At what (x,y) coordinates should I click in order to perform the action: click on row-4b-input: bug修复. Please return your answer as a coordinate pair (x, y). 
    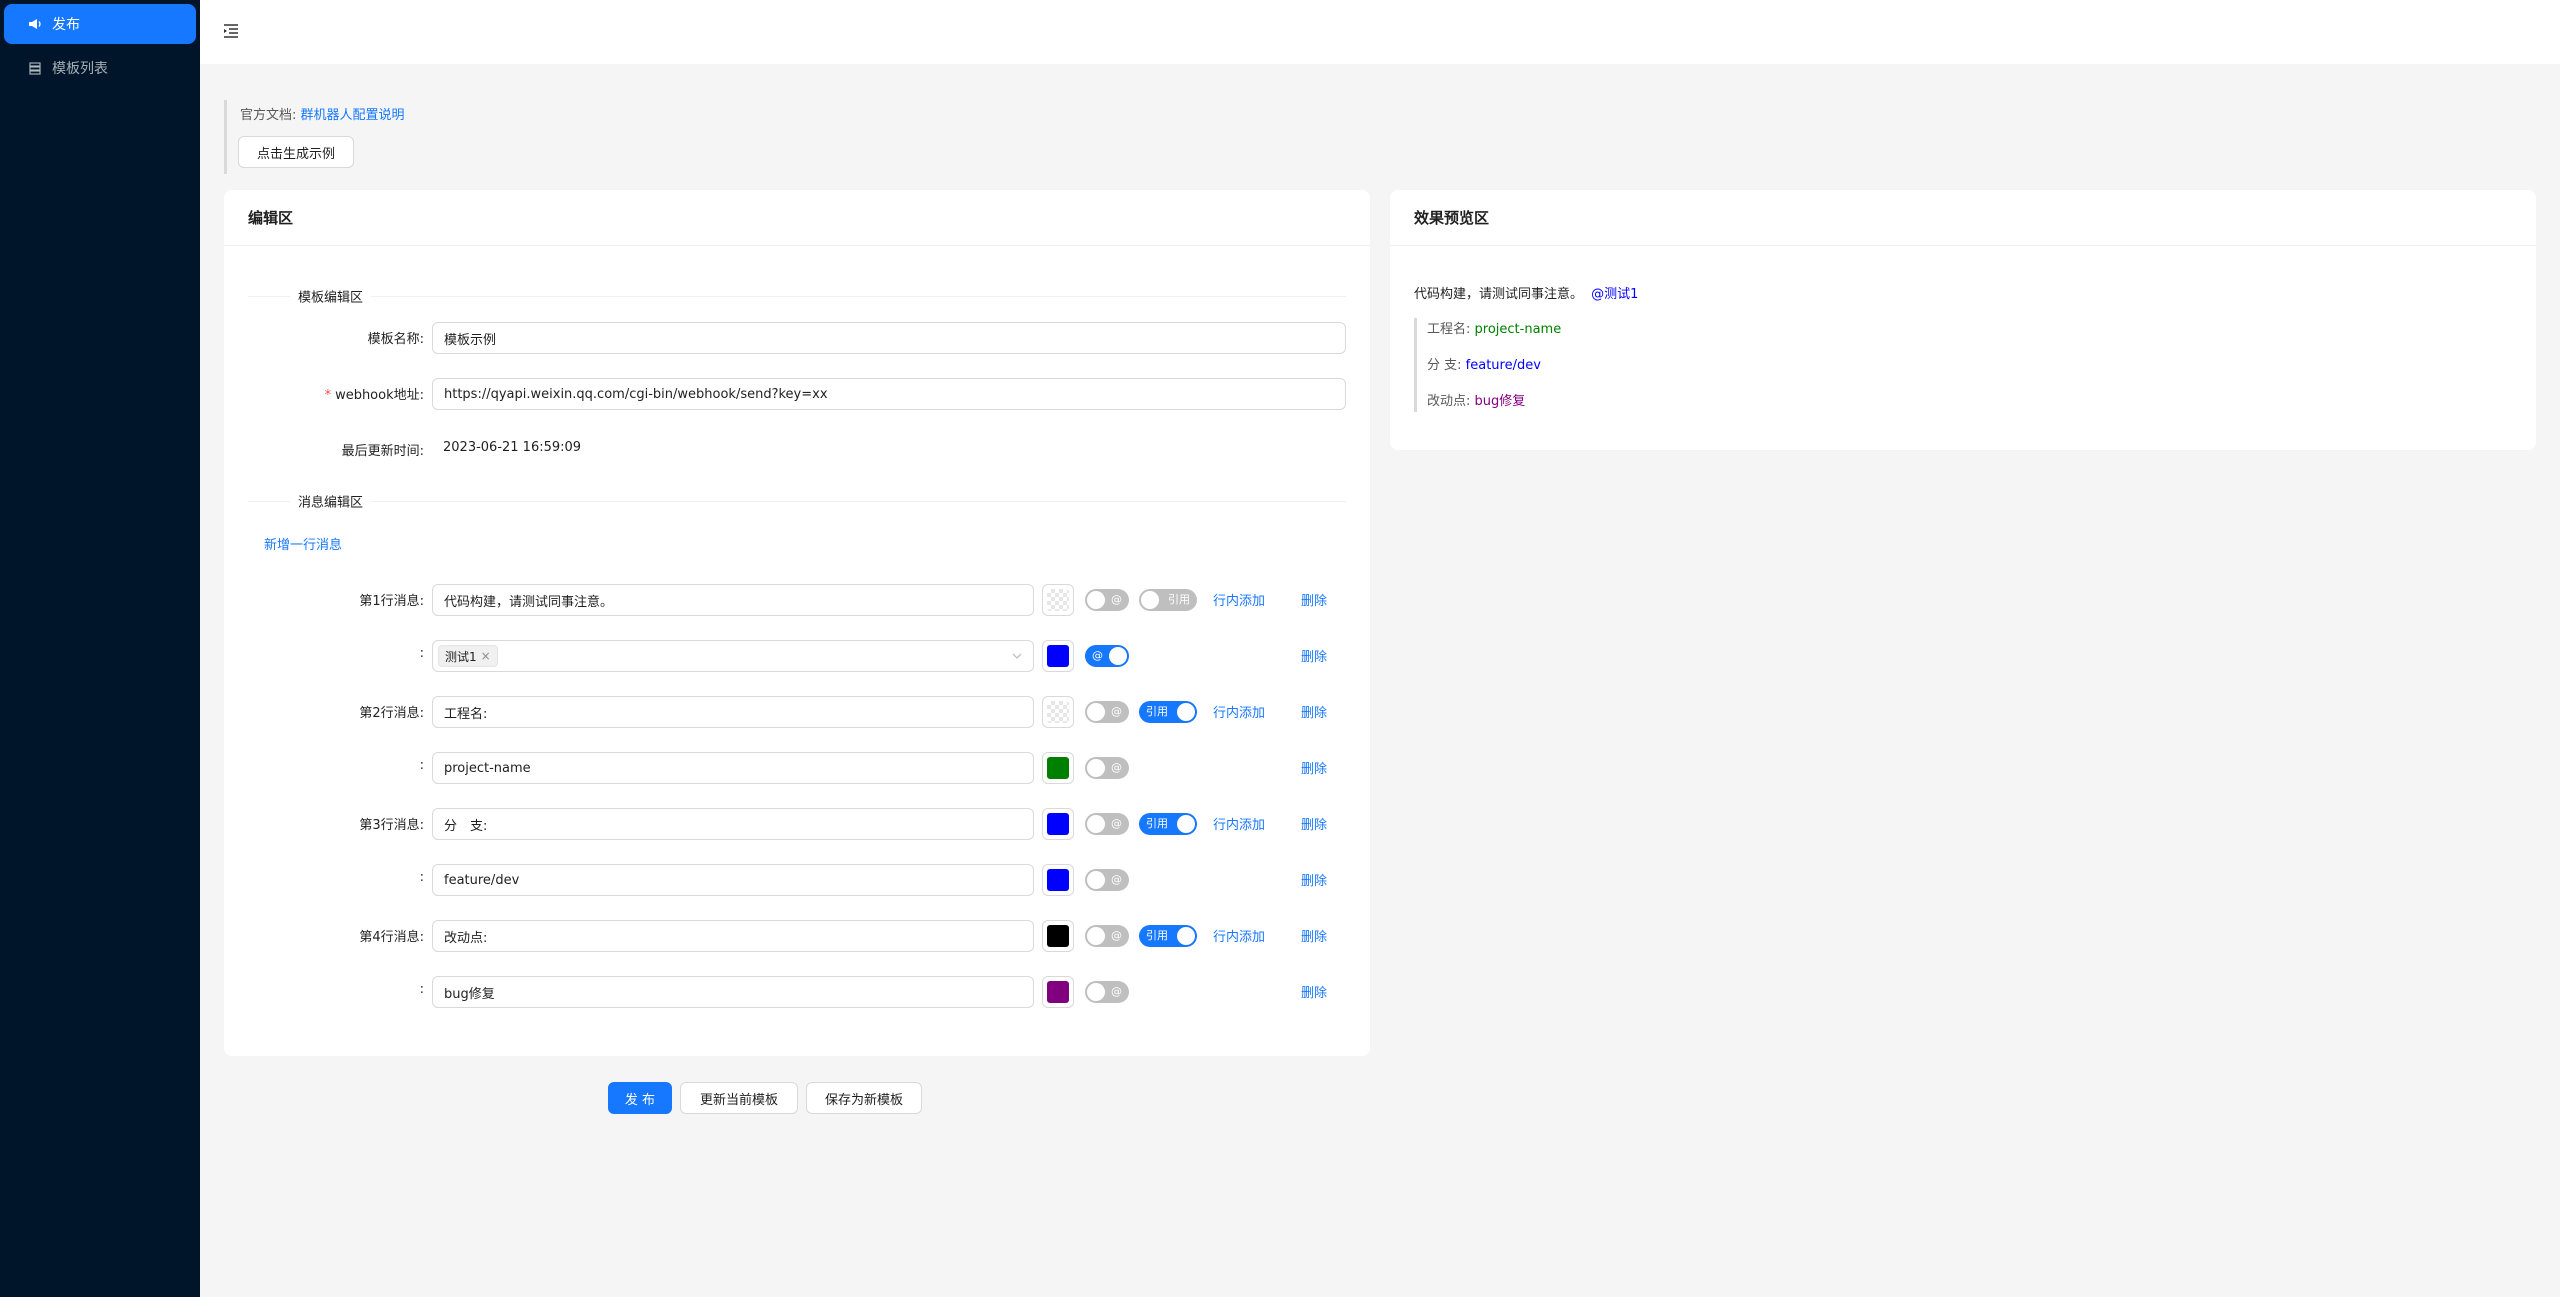
    Looking at the image, I should click on (733, 992).